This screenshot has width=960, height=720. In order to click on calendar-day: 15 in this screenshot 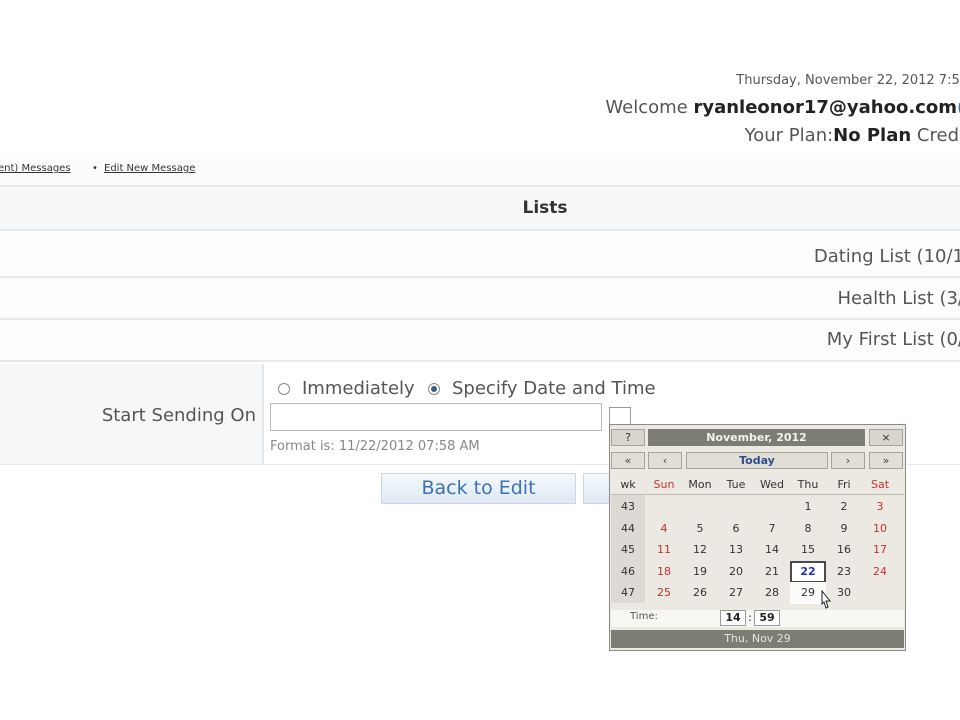, I will do `click(808, 550)`.